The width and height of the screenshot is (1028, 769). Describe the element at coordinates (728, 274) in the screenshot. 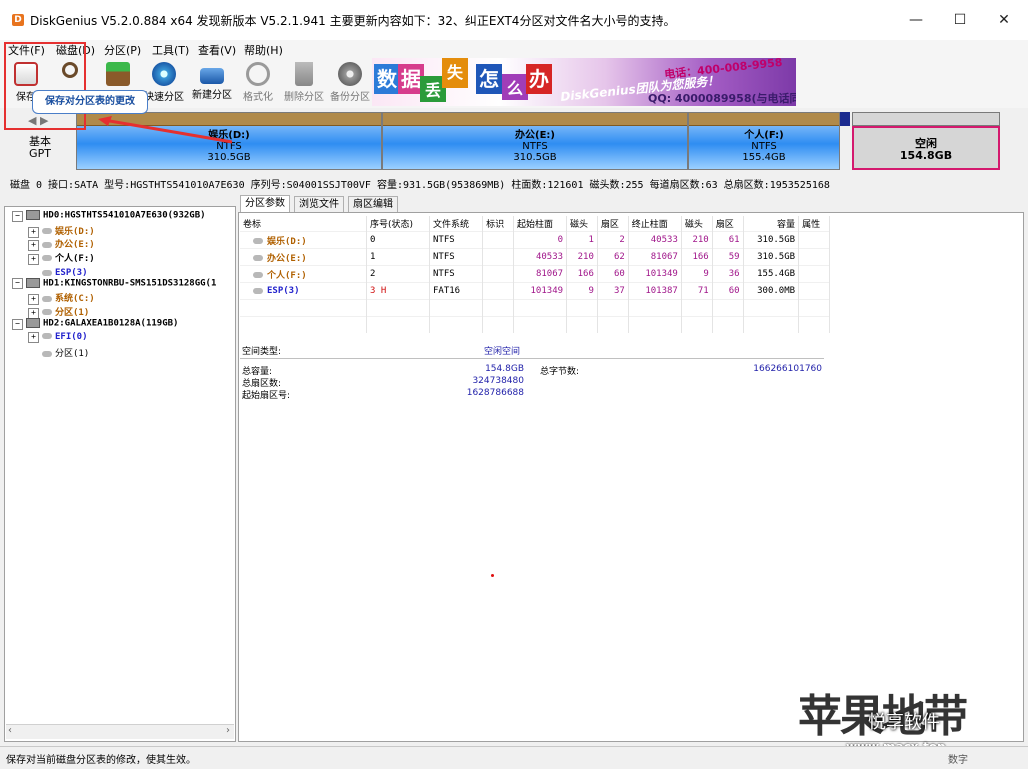

I see `cell-end-sector: 36` at that location.